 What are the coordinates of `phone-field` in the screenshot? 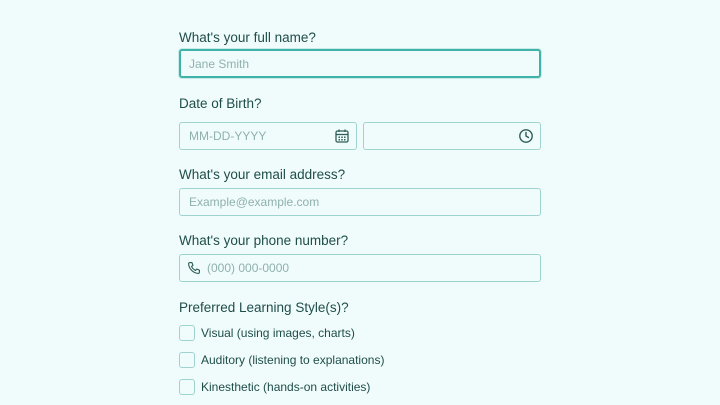 It's located at (360, 268).